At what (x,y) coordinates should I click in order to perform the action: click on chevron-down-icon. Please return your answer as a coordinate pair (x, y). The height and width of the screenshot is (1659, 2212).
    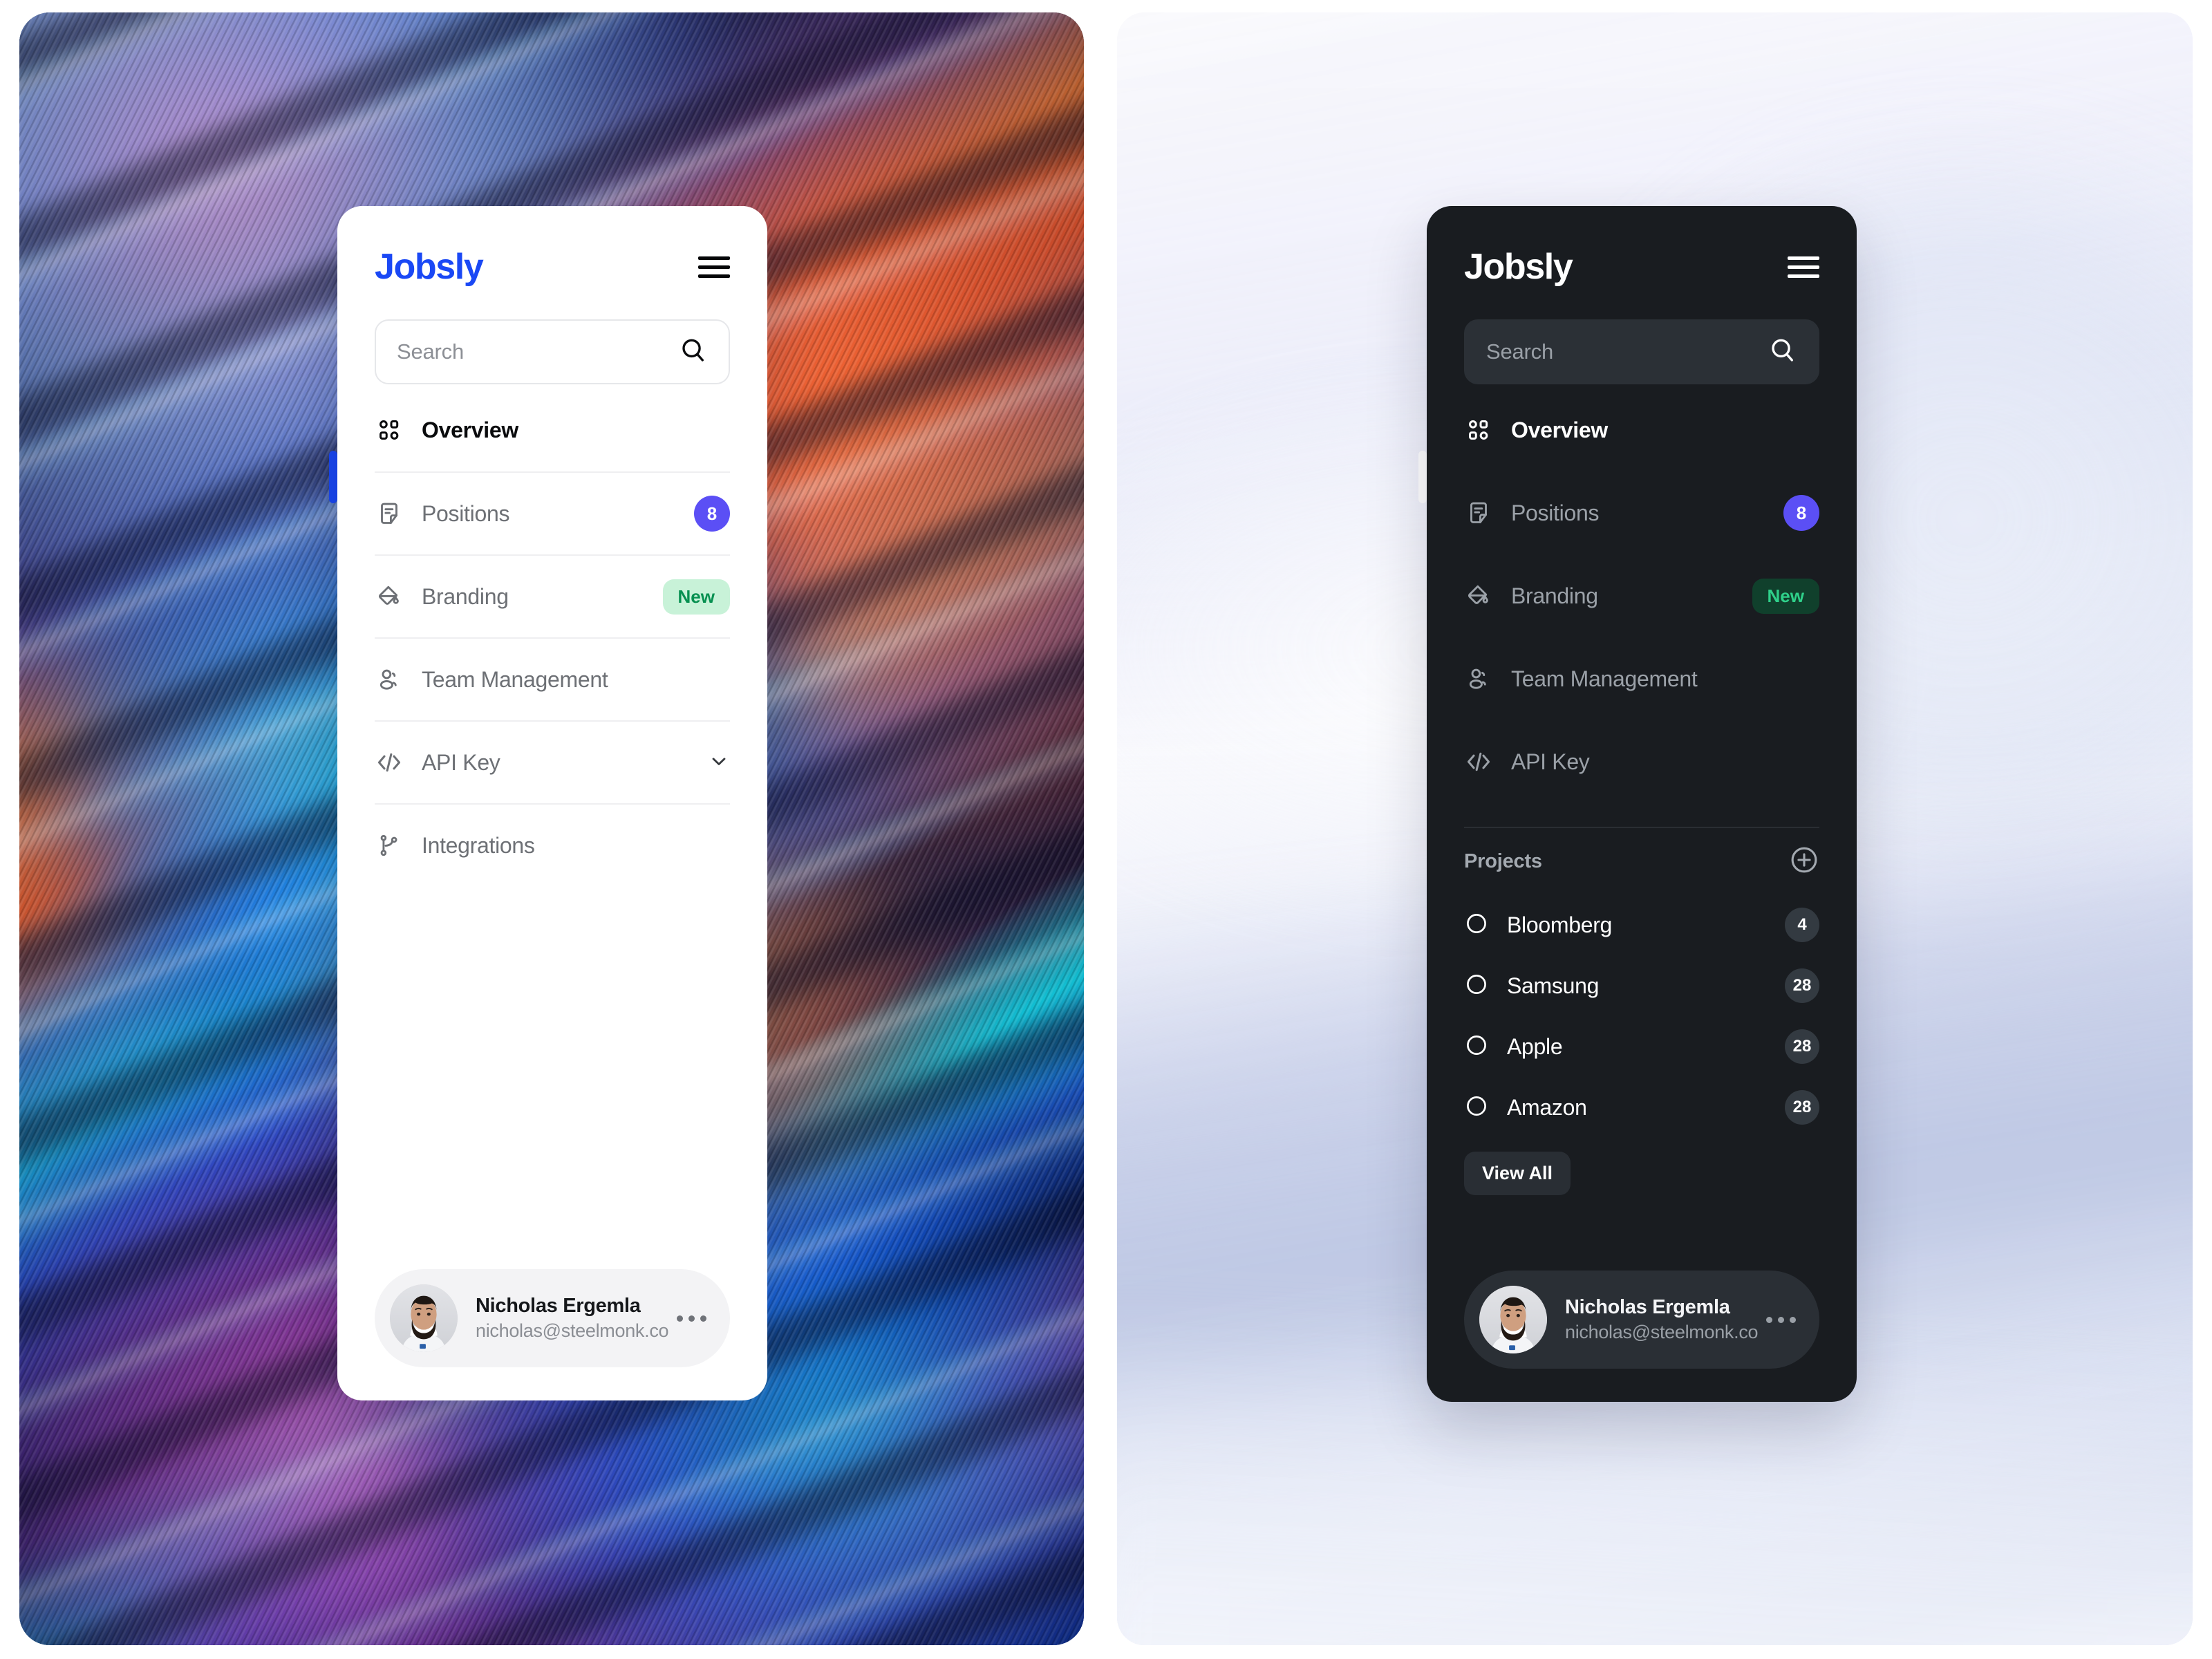
    Looking at the image, I should click on (719, 763).